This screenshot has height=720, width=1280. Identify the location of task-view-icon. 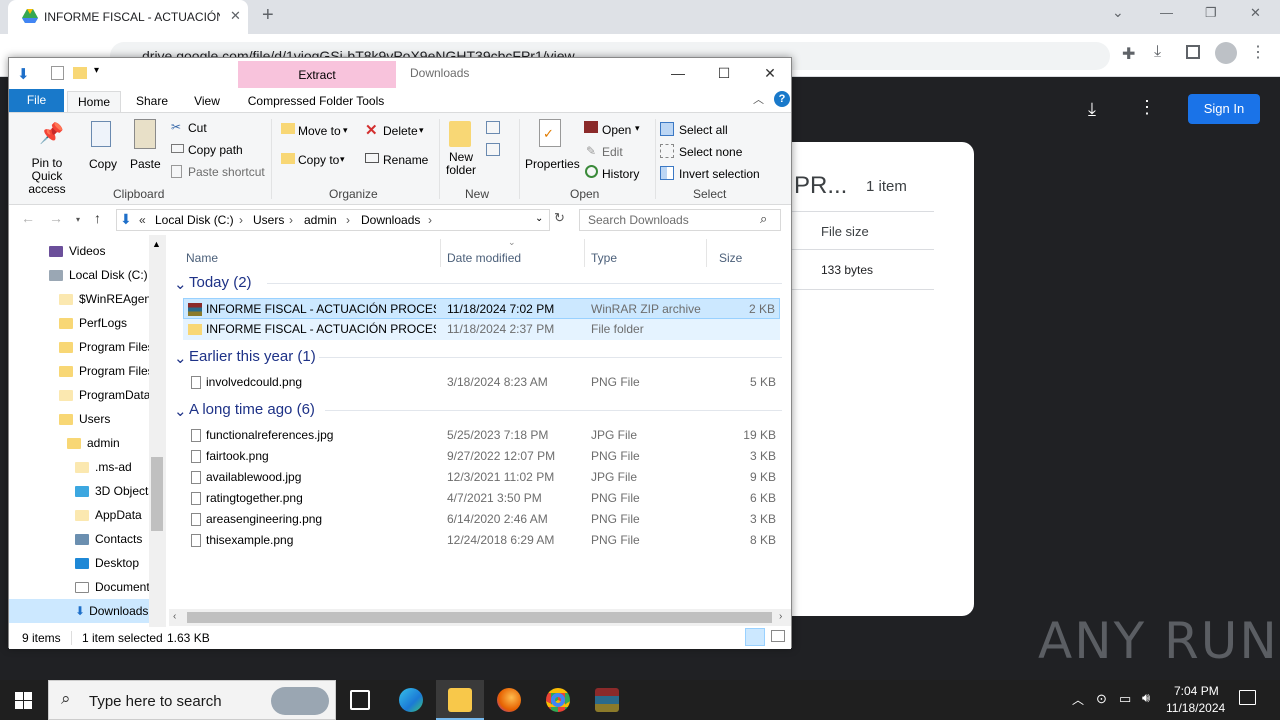
(360, 700).